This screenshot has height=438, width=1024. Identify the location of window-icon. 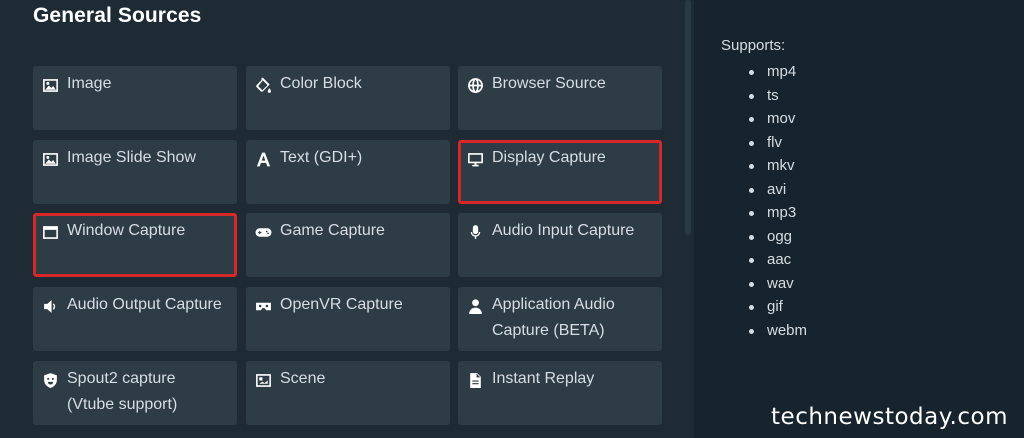
(50, 232).